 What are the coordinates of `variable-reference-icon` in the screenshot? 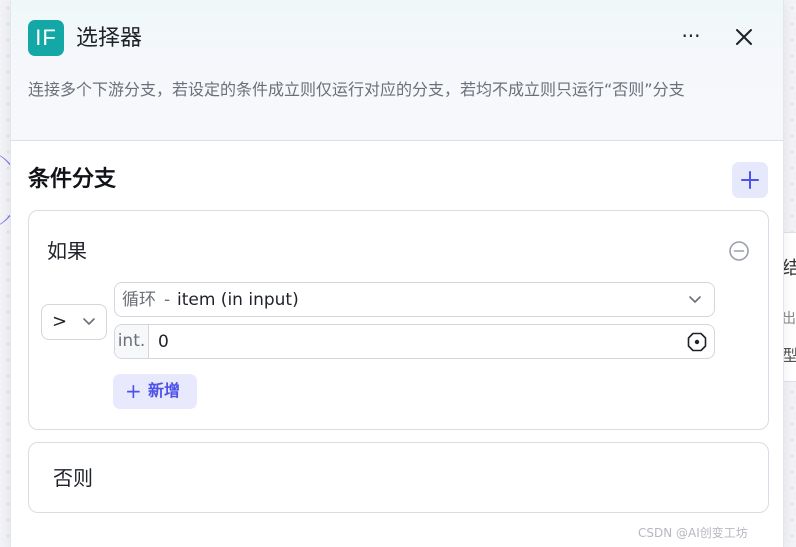 It's located at (697, 342).